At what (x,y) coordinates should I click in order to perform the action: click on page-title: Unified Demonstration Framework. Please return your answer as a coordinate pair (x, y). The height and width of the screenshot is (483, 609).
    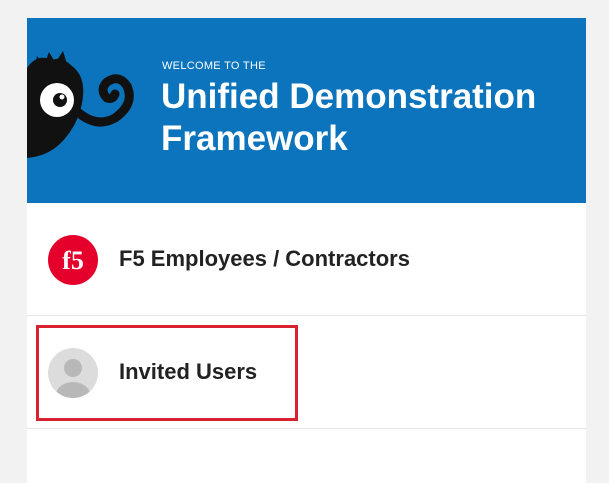
    Looking at the image, I should click on (349, 117).